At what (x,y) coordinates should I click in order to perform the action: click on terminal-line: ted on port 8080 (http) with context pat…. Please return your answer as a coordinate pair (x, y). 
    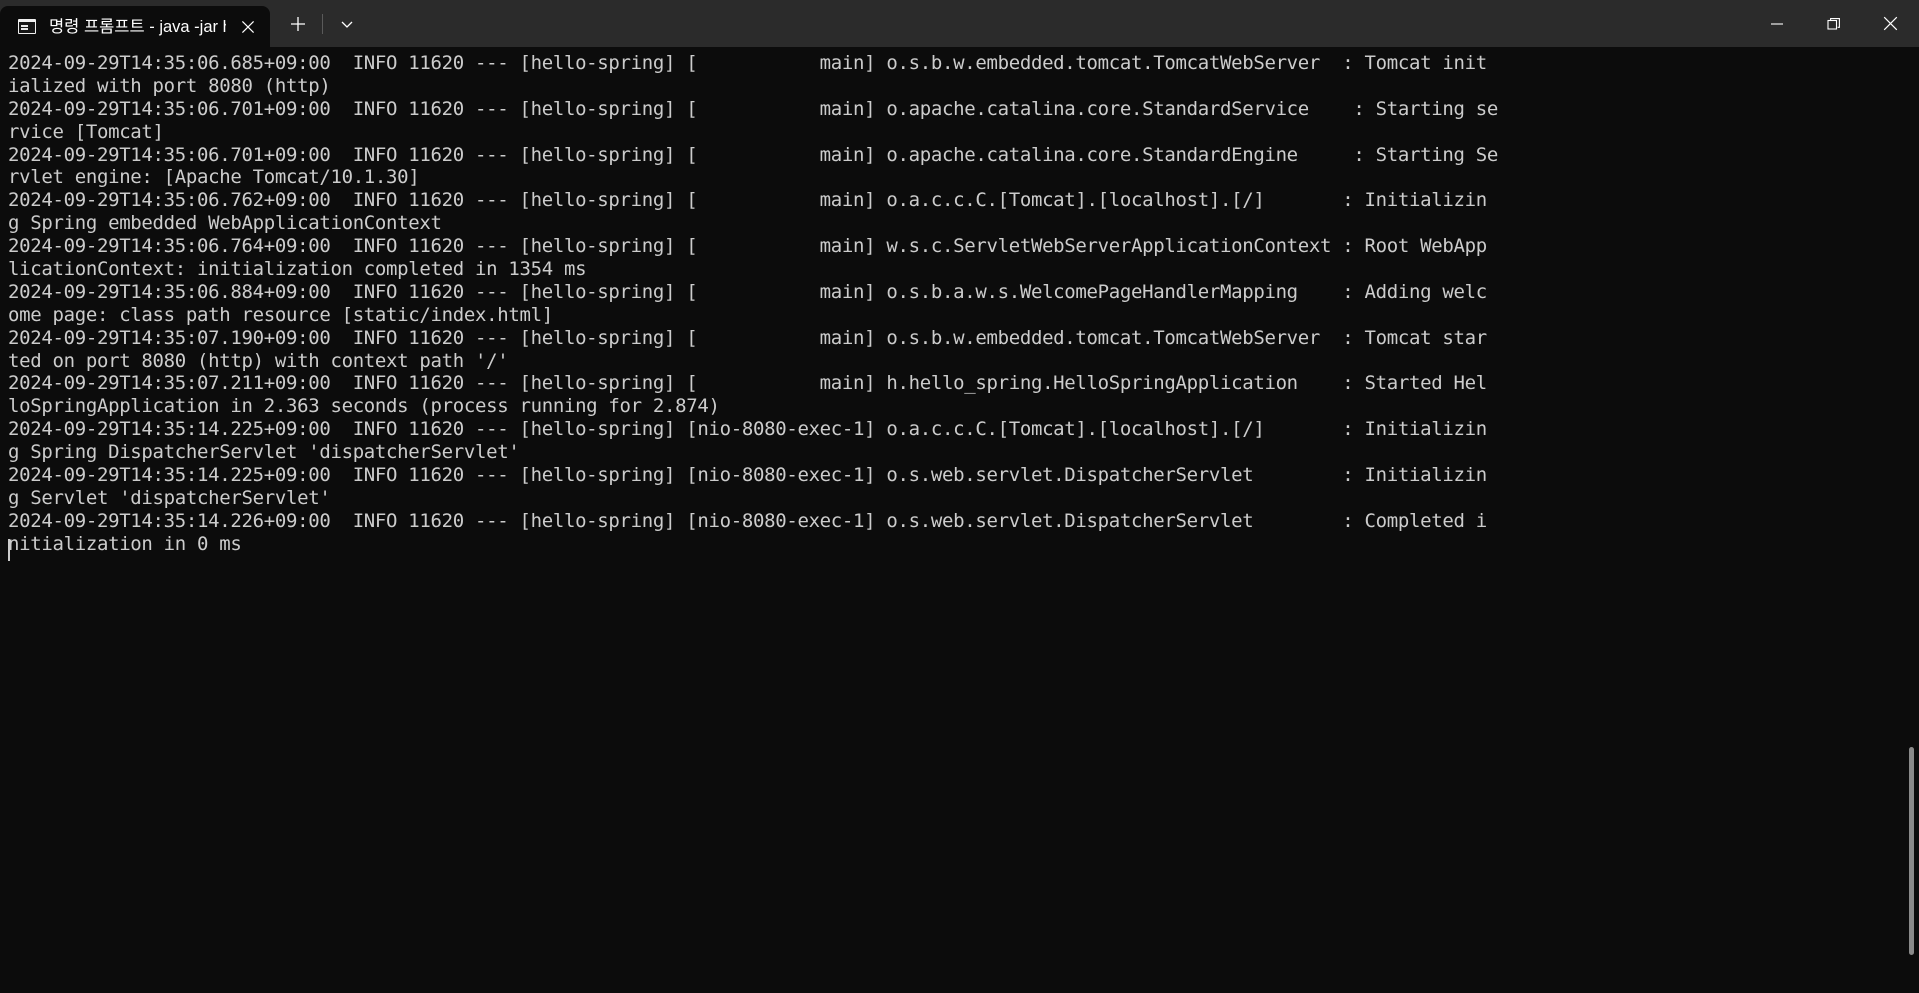
    Looking at the image, I should click on (258, 360).